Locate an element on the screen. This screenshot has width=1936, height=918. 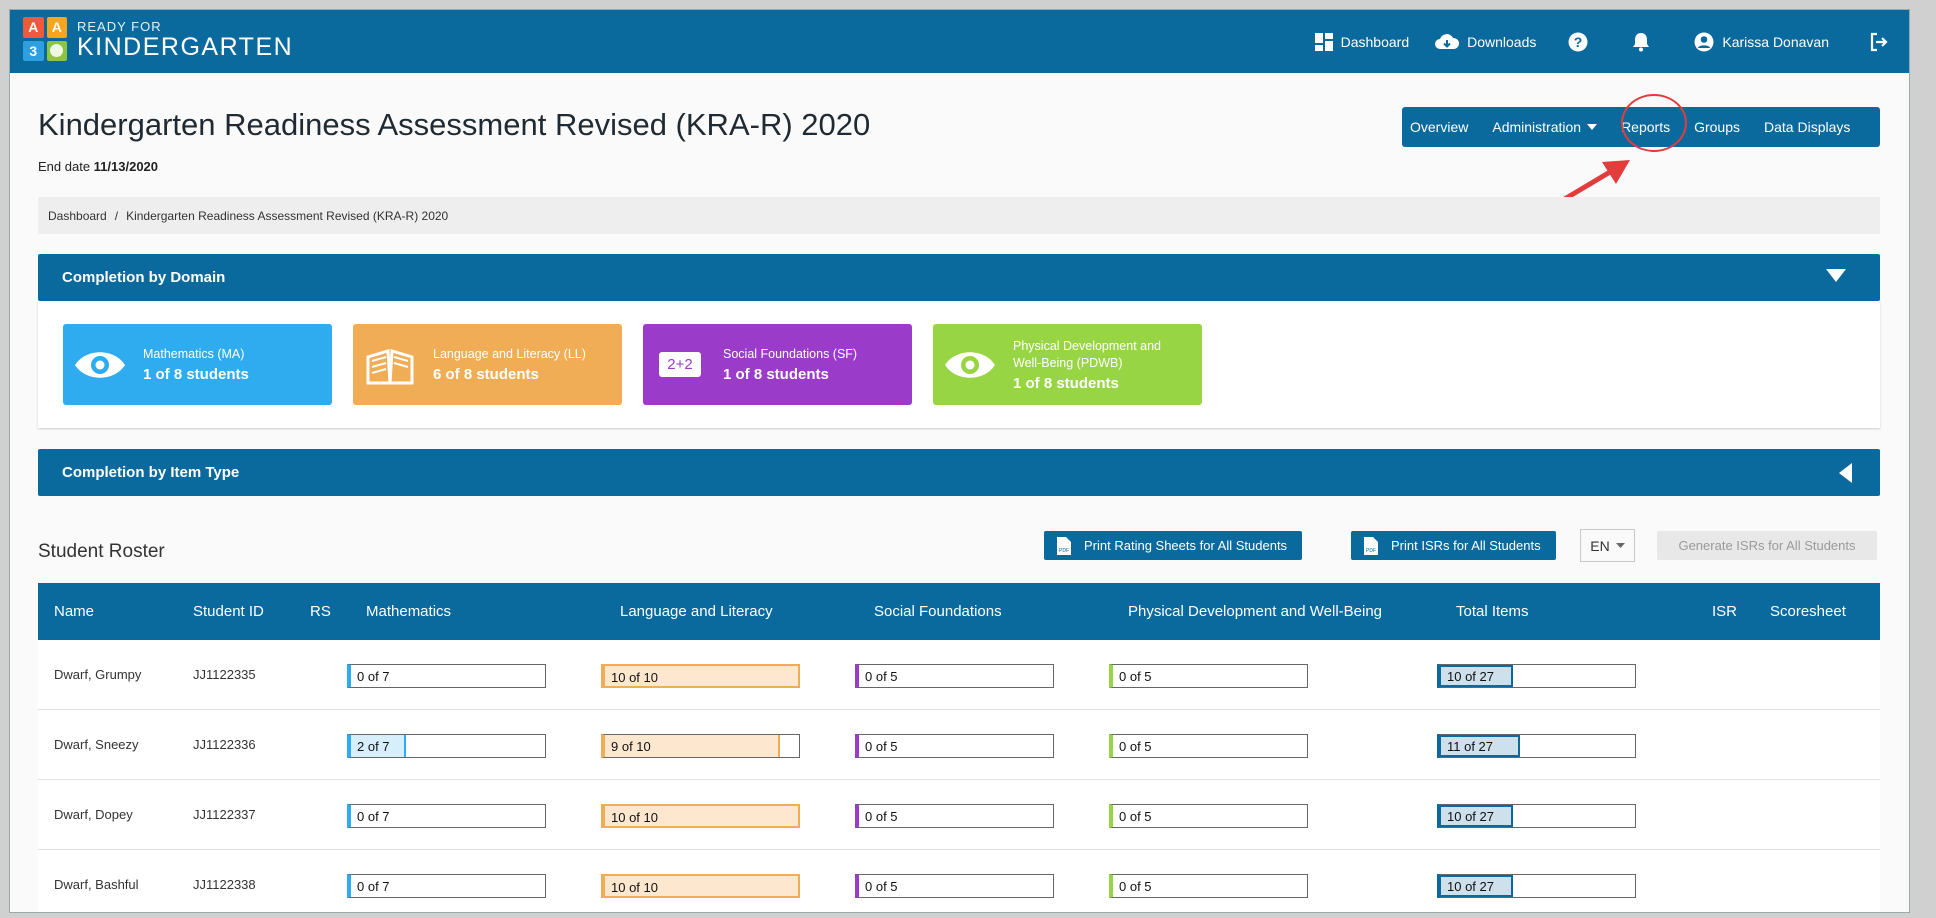
print-isrs-label: Print ISRs for All Students is located at coordinates (1466, 545).